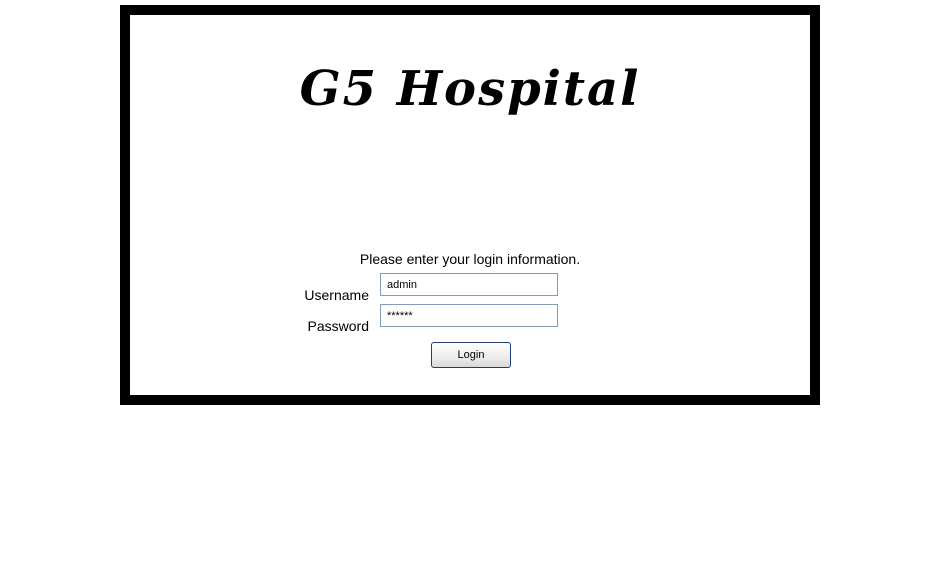 This screenshot has width=939, height=572. Describe the element at coordinates (336, 295) in the screenshot. I see `username-label: Username` at that location.